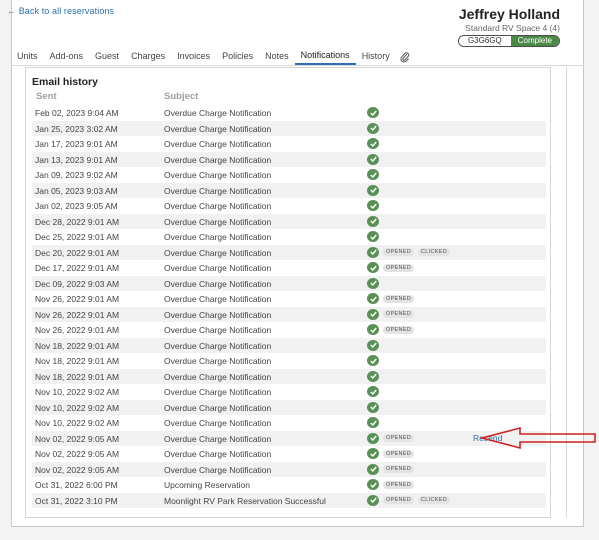 Image resolution: width=599 pixels, height=540 pixels. I want to click on sent-date: Oct 31, 2022 3:10 PM, so click(76, 500).